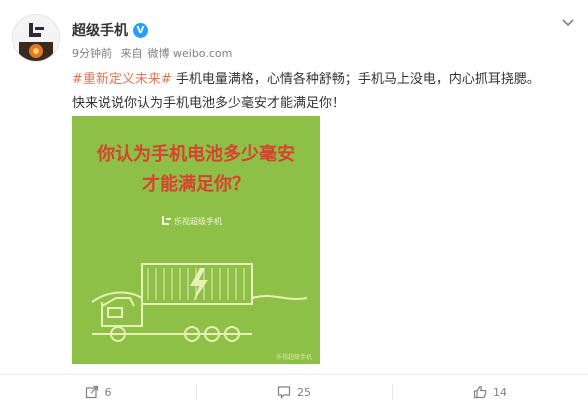 This screenshot has height=409, width=588. What do you see at coordinates (294, 357) in the screenshot?
I see `image-watermark: 乐视超级手机` at bounding box center [294, 357].